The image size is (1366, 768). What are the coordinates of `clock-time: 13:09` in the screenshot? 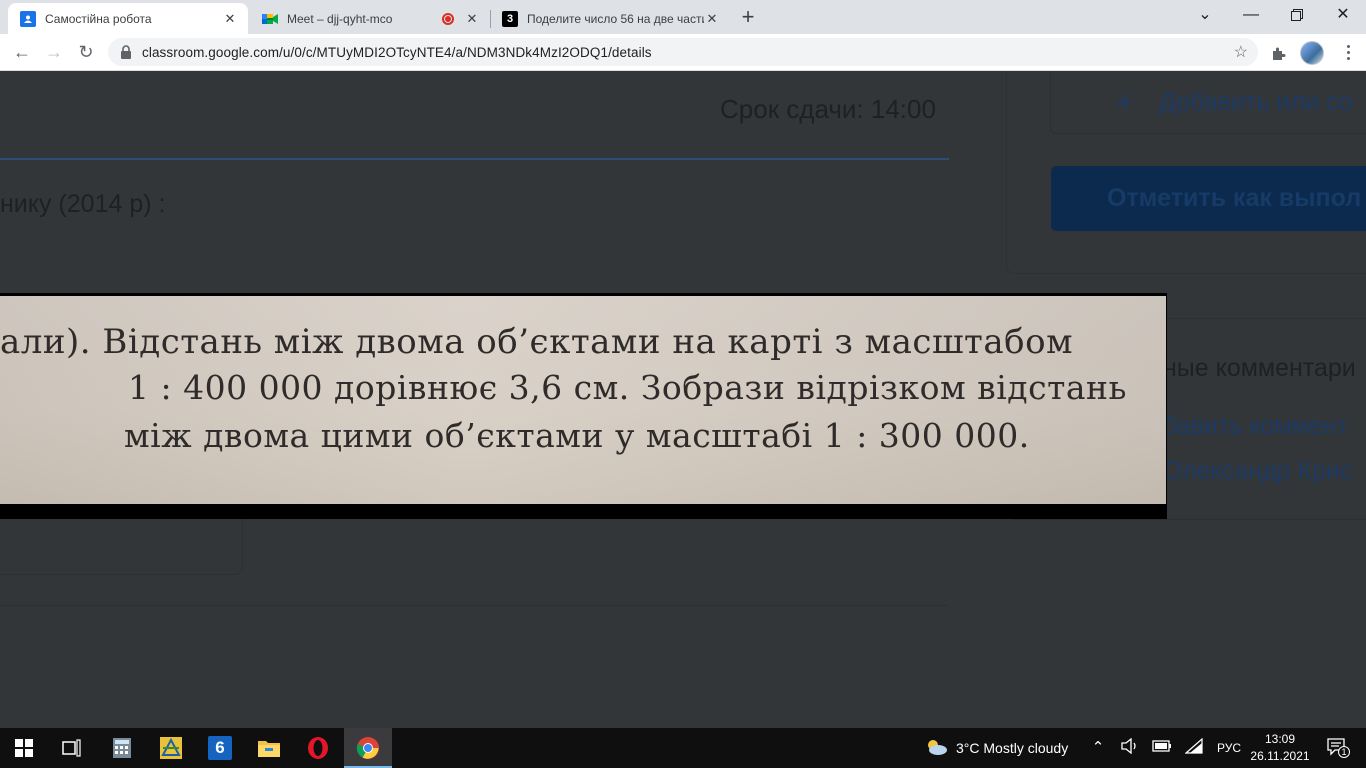 It's located at (1280, 739).